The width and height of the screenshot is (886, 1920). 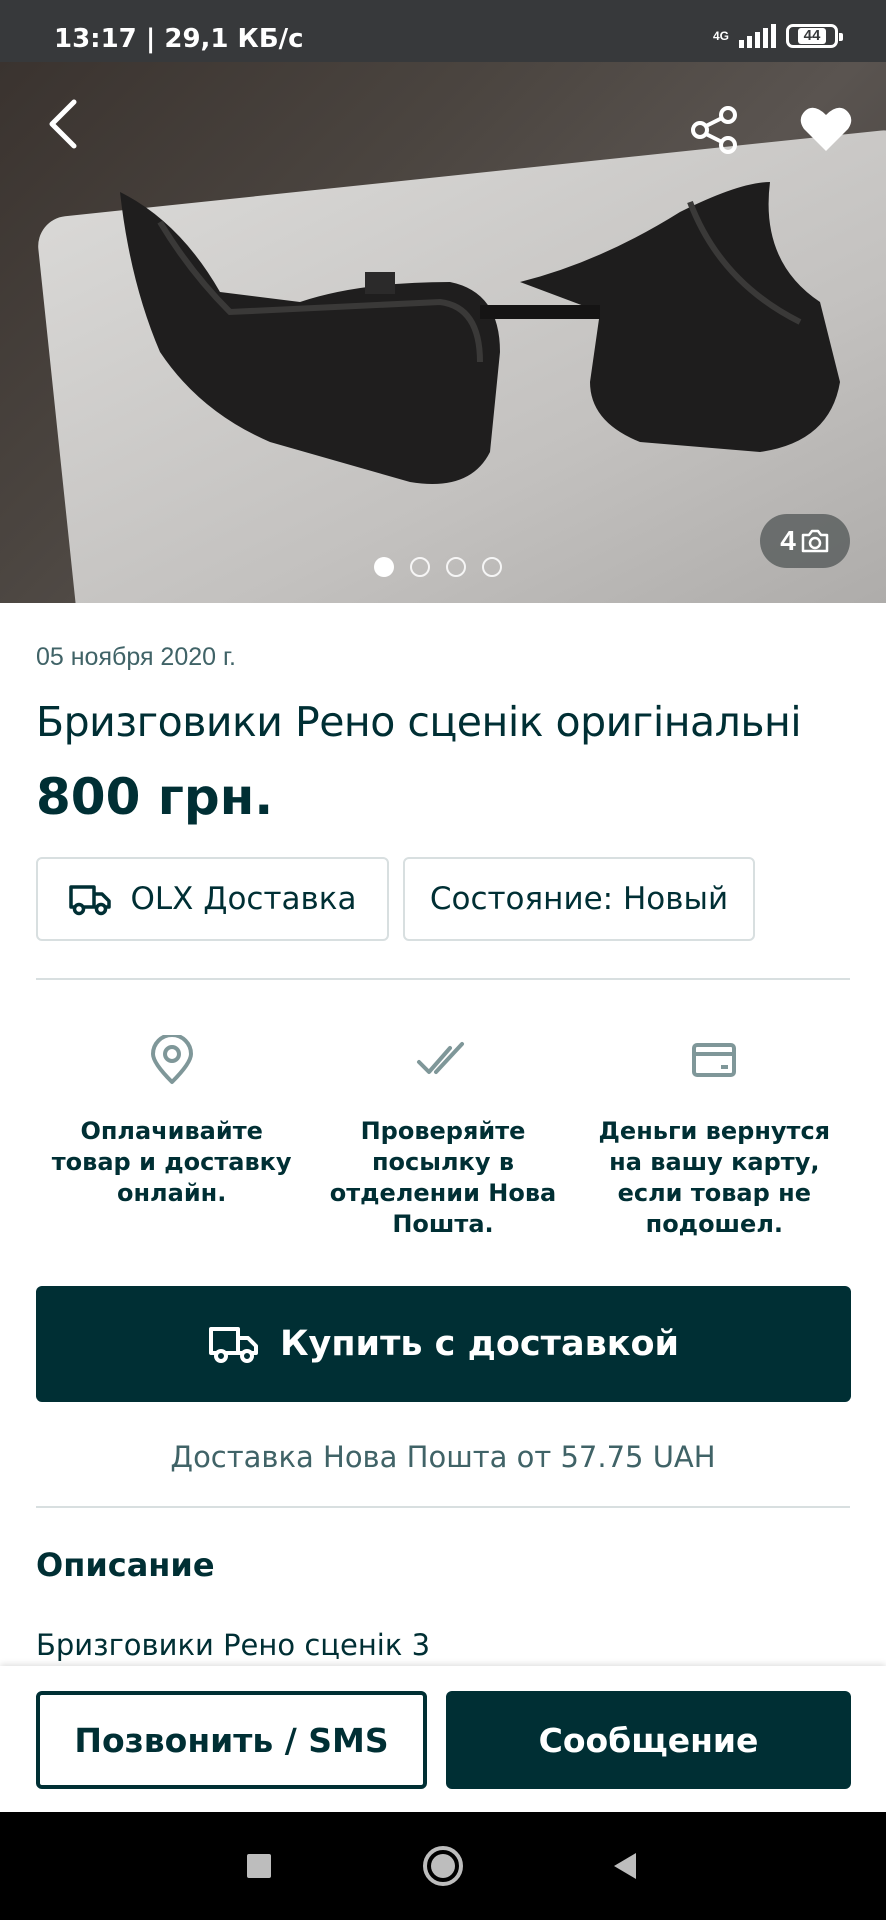 I want to click on recents-button, so click(x=259, y=1866).